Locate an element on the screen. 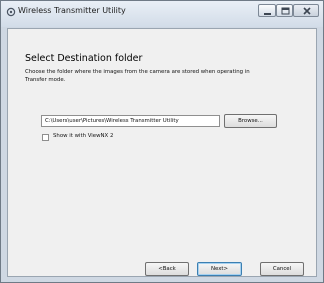 The height and width of the screenshot is (283, 324). maximize-button is located at coordinates (284, 10).